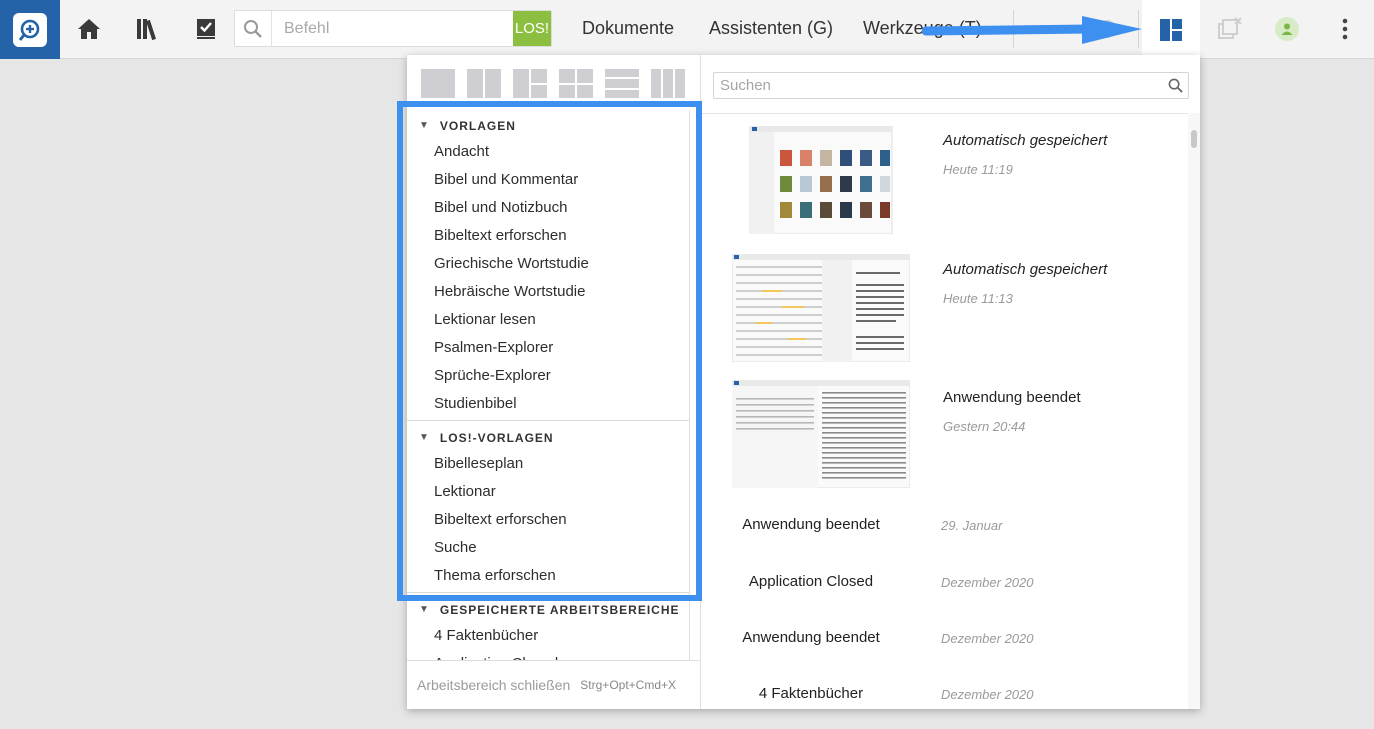  Describe the element at coordinates (1194, 139) in the screenshot. I see `scrollbar-thumb` at that location.